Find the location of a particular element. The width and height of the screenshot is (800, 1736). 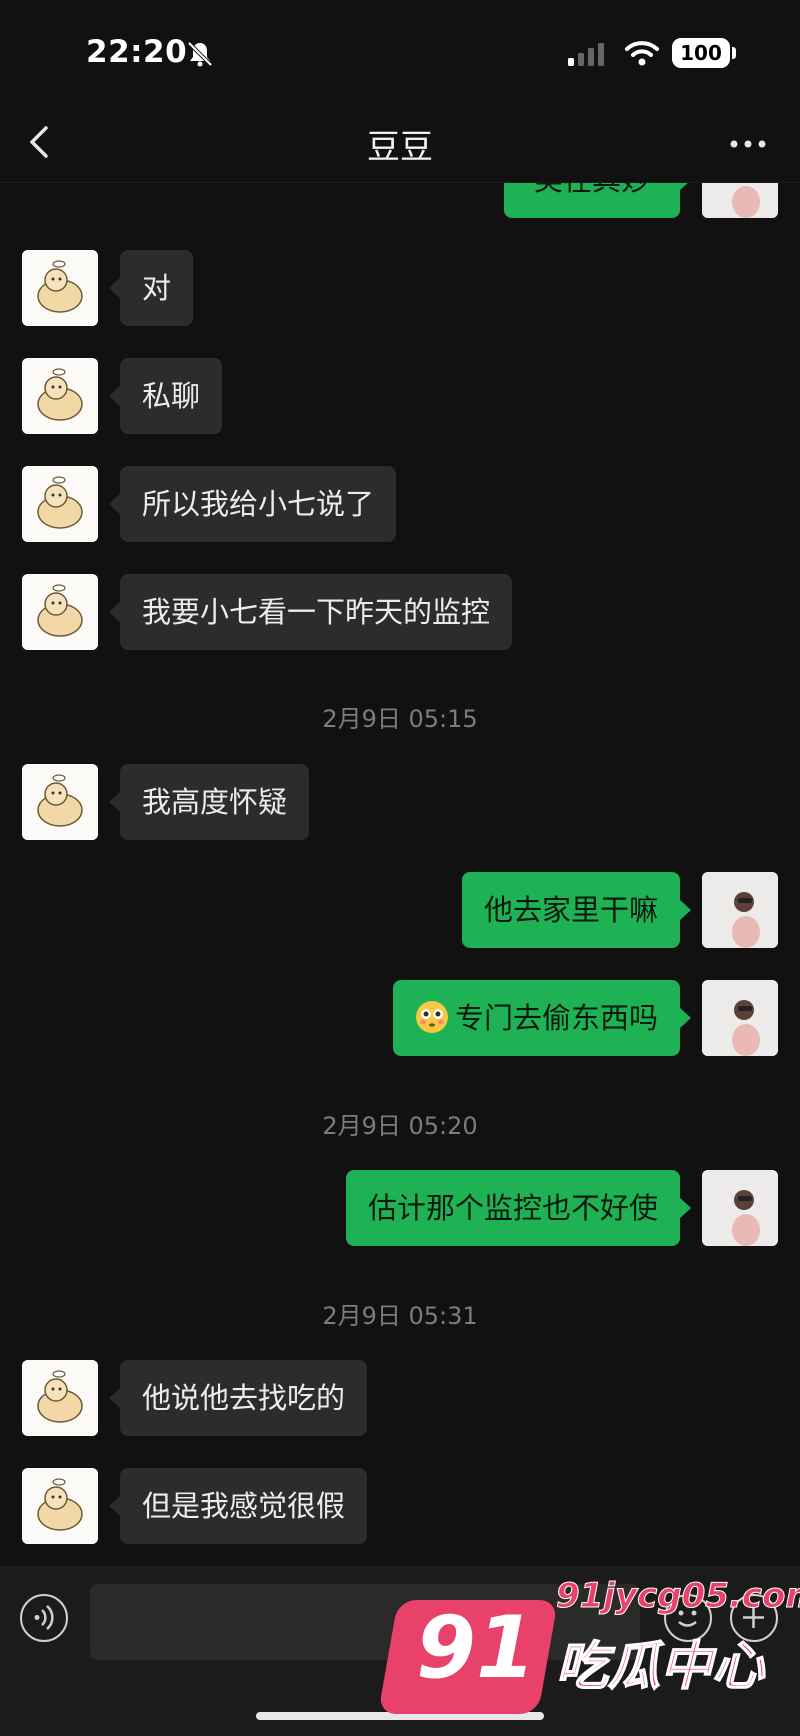

message-bubble-incoming: 所以我给小七说了 is located at coordinates (252, 504).